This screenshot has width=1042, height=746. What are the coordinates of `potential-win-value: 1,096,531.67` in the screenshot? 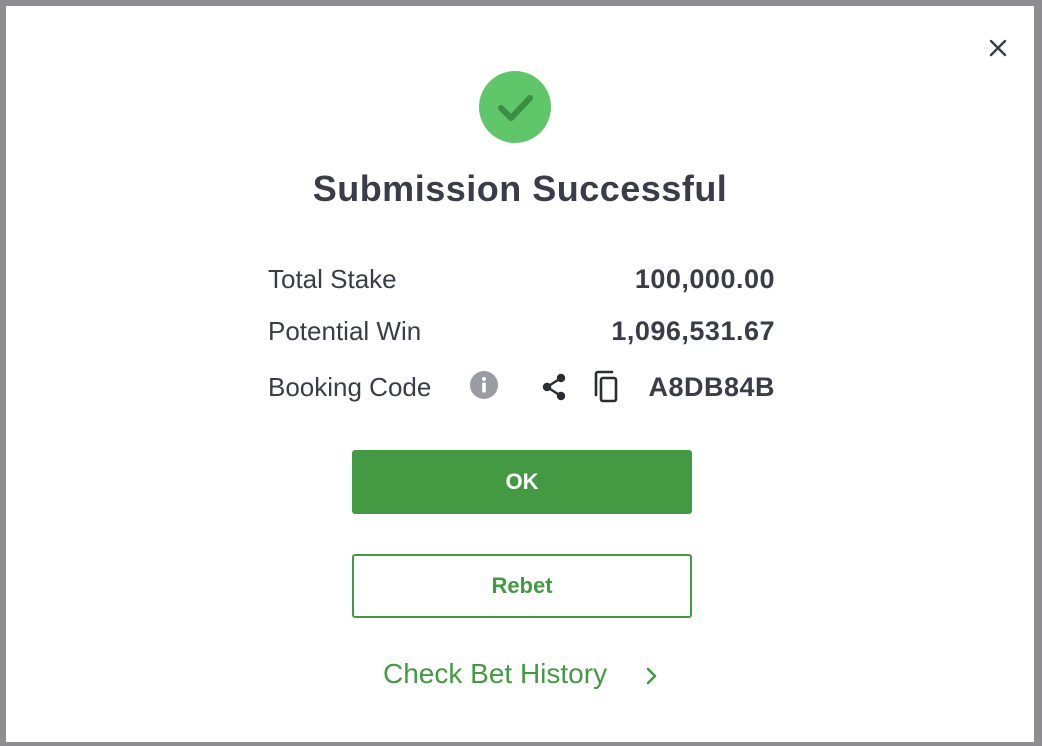 It's located at (693, 331).